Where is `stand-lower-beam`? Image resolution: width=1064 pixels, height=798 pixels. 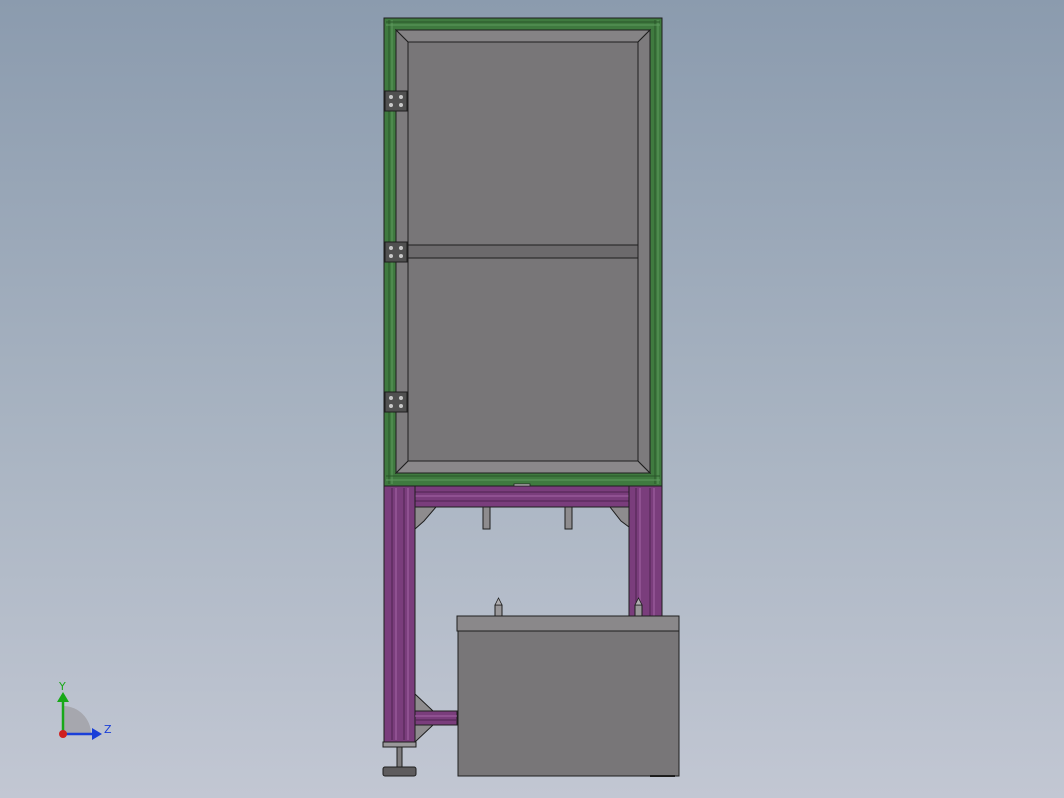
stand-lower-beam is located at coordinates (436, 718).